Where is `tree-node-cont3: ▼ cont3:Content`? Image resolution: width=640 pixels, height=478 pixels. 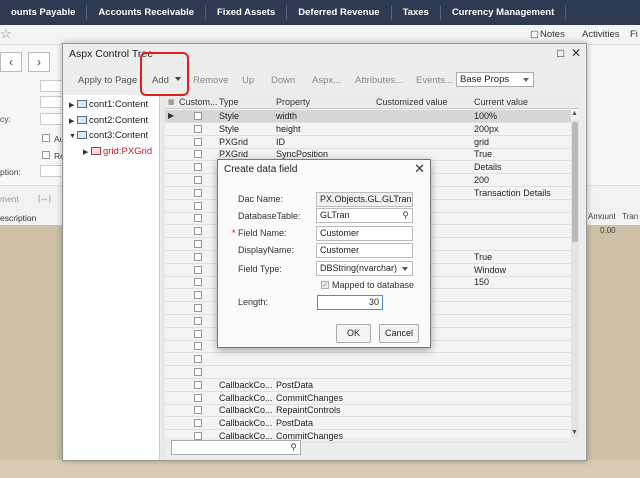 tree-node-cont3: ▼ cont3:Content is located at coordinates (108, 135).